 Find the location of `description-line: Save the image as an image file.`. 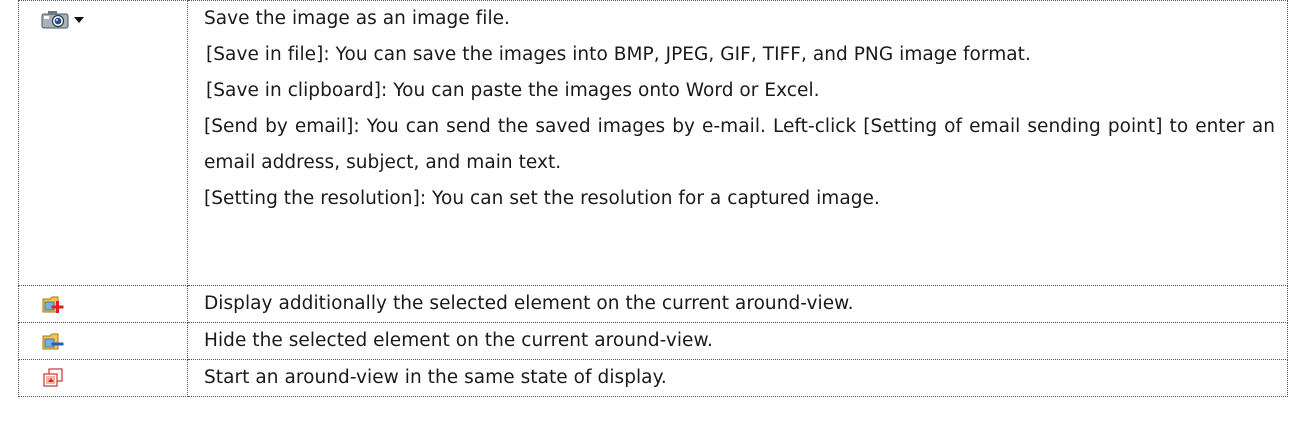

description-line: Save the image as an image file. is located at coordinates (357, 18).